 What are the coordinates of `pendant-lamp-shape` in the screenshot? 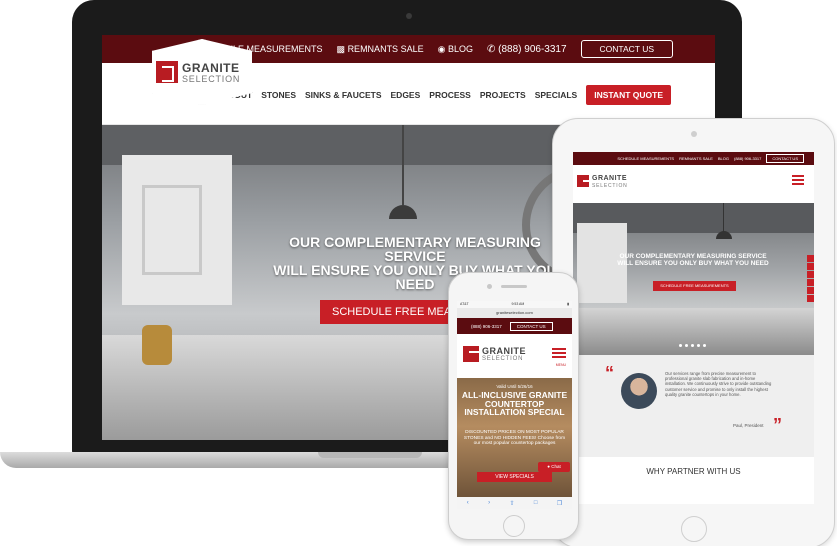 It's located at (403, 212).